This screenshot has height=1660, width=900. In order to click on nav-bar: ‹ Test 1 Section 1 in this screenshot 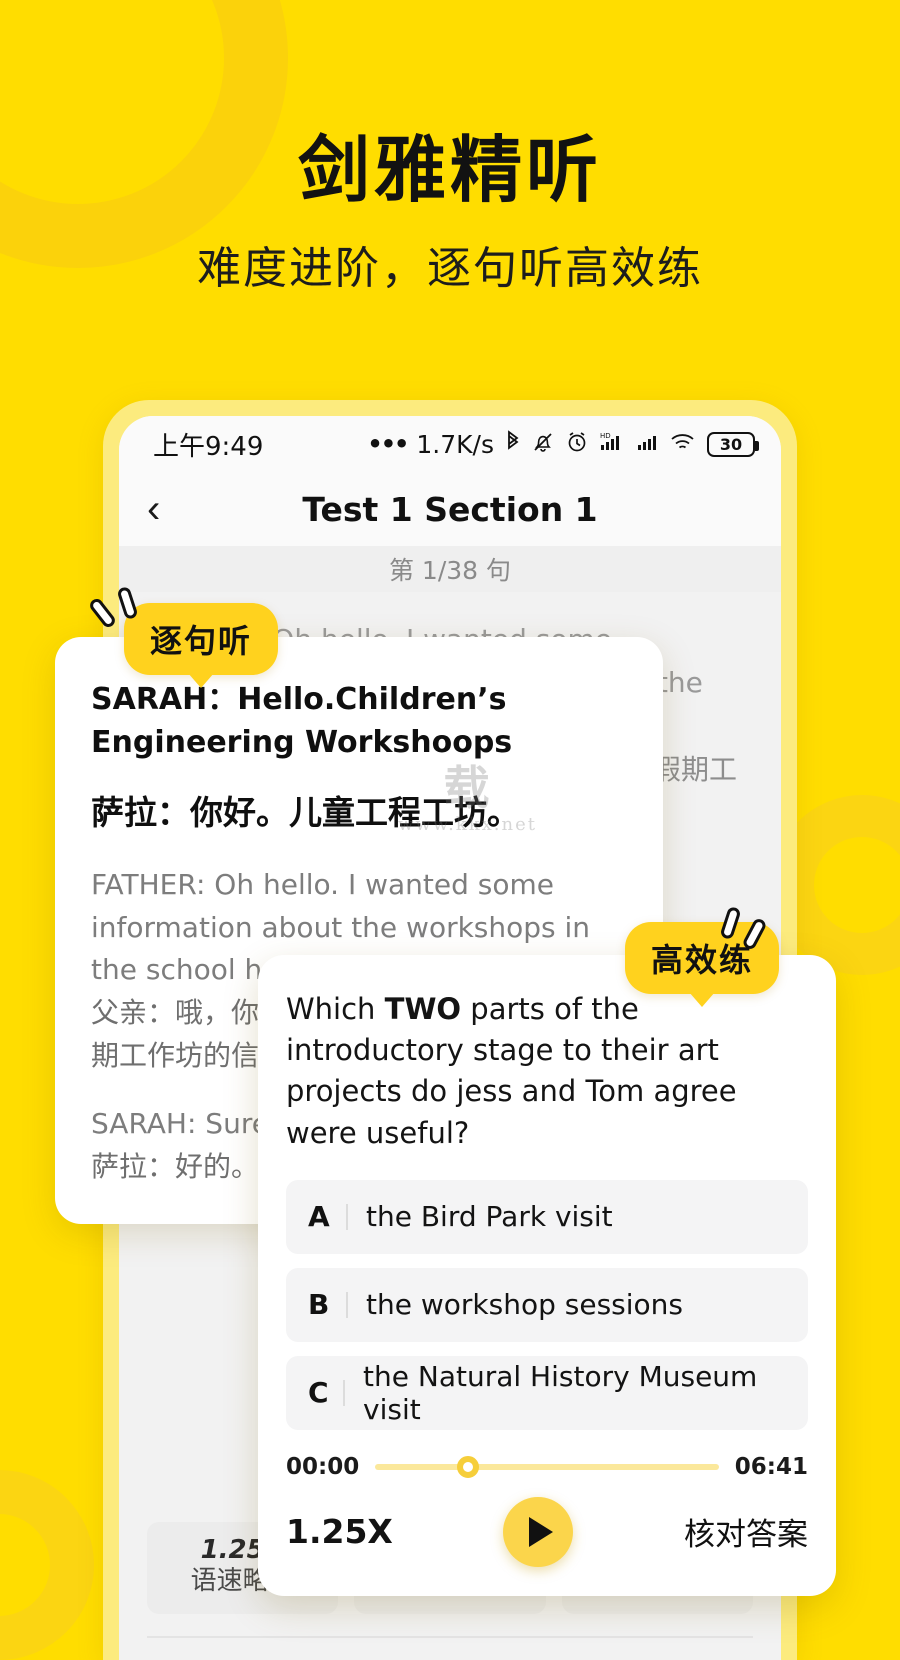, I will do `click(450, 509)`.